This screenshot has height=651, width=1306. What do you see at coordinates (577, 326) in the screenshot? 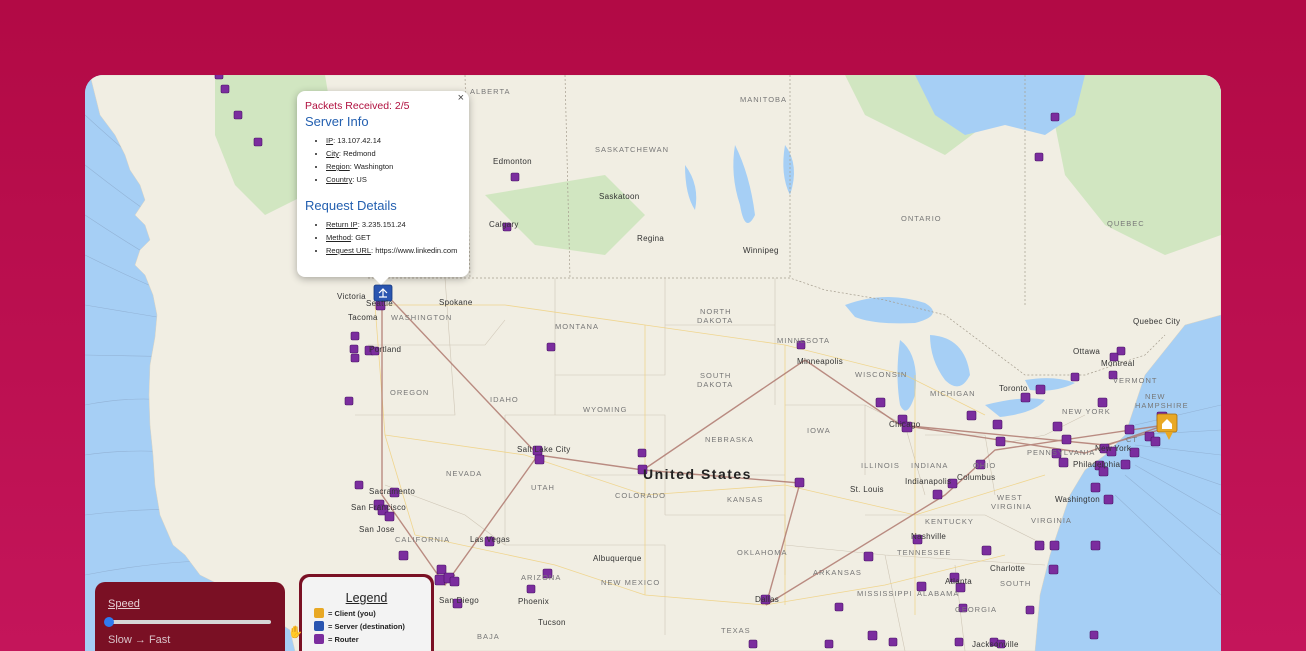
I see `label-montana: MONTANA` at bounding box center [577, 326].